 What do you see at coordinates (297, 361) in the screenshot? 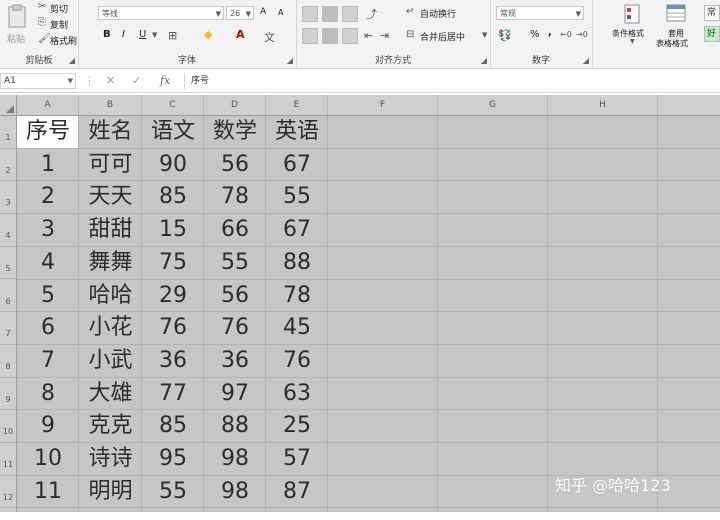
I see `table-cell: 76` at bounding box center [297, 361].